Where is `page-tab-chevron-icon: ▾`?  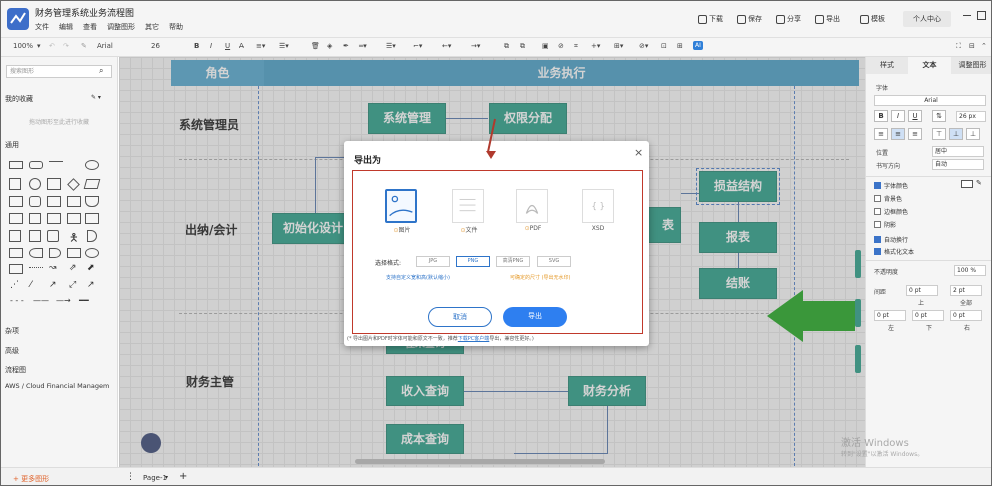 page-tab-chevron-icon: ▾ is located at coordinates (166, 477).